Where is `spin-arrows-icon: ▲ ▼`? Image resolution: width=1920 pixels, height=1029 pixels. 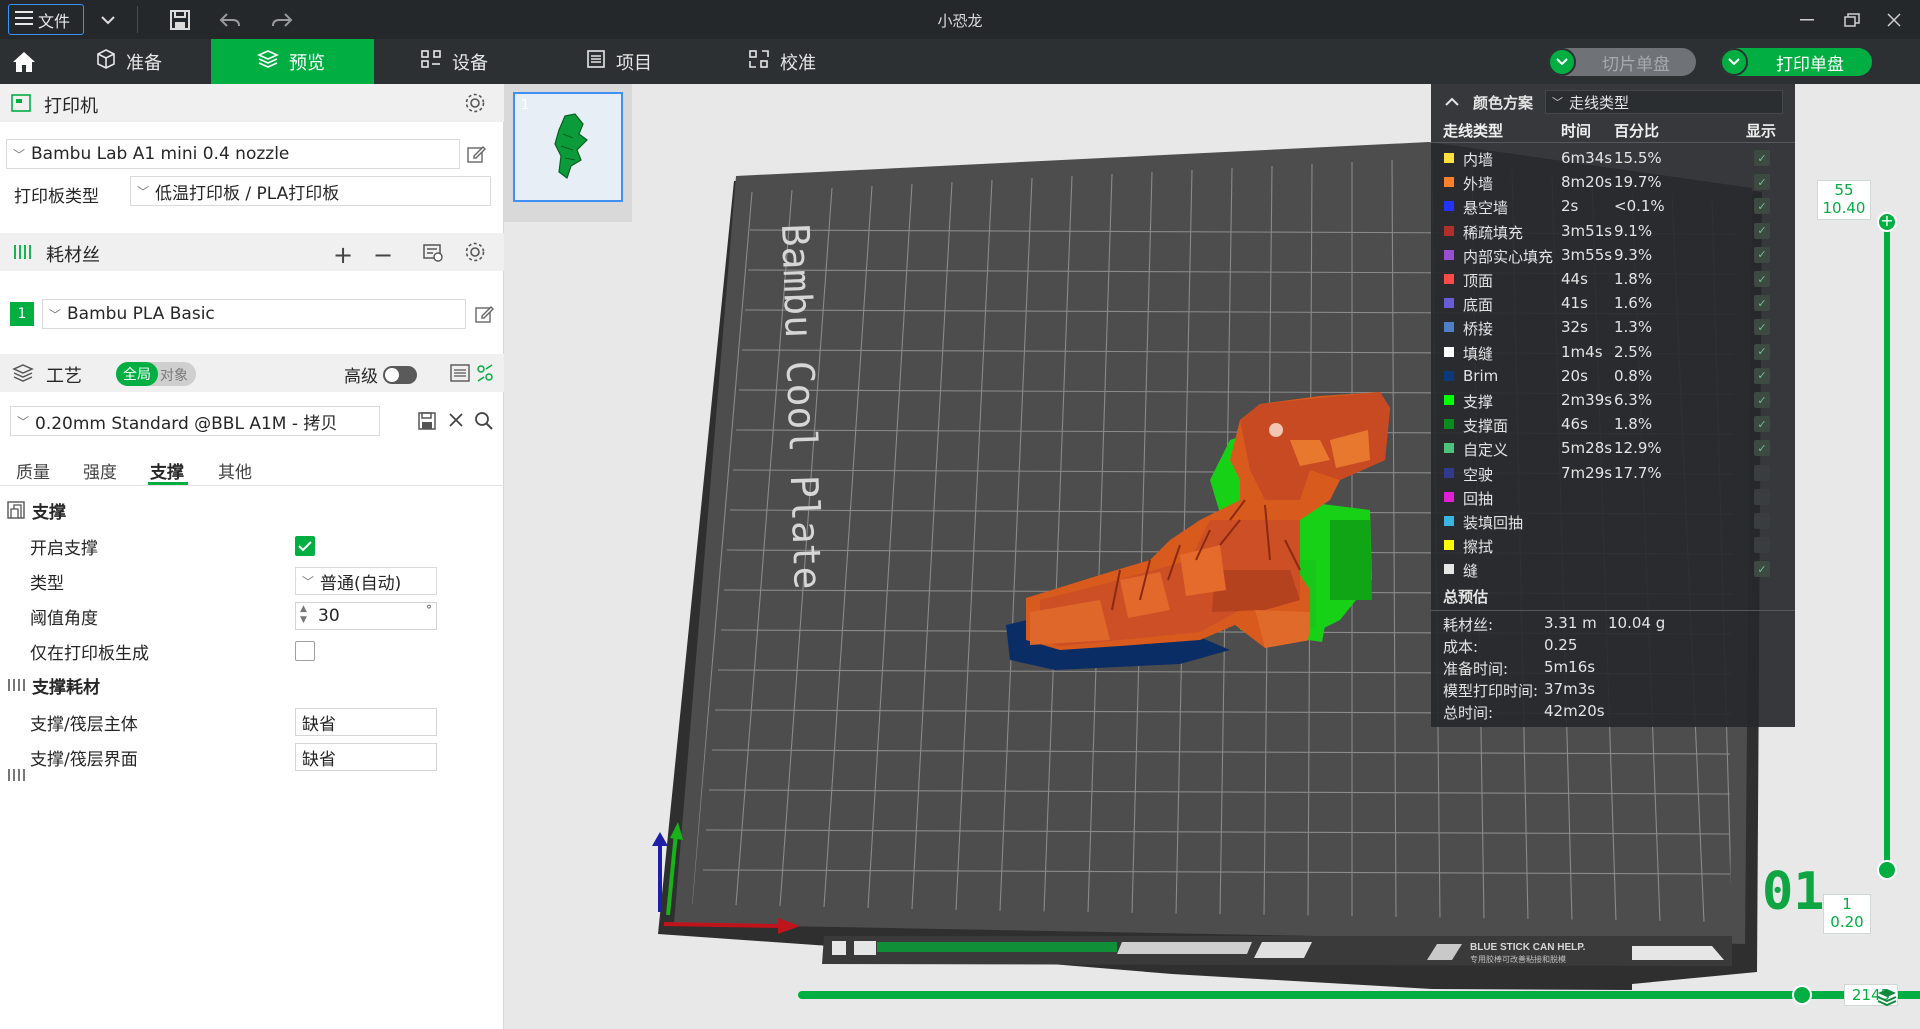
spin-arrows-icon: ▲ ▼ is located at coordinates (303, 615).